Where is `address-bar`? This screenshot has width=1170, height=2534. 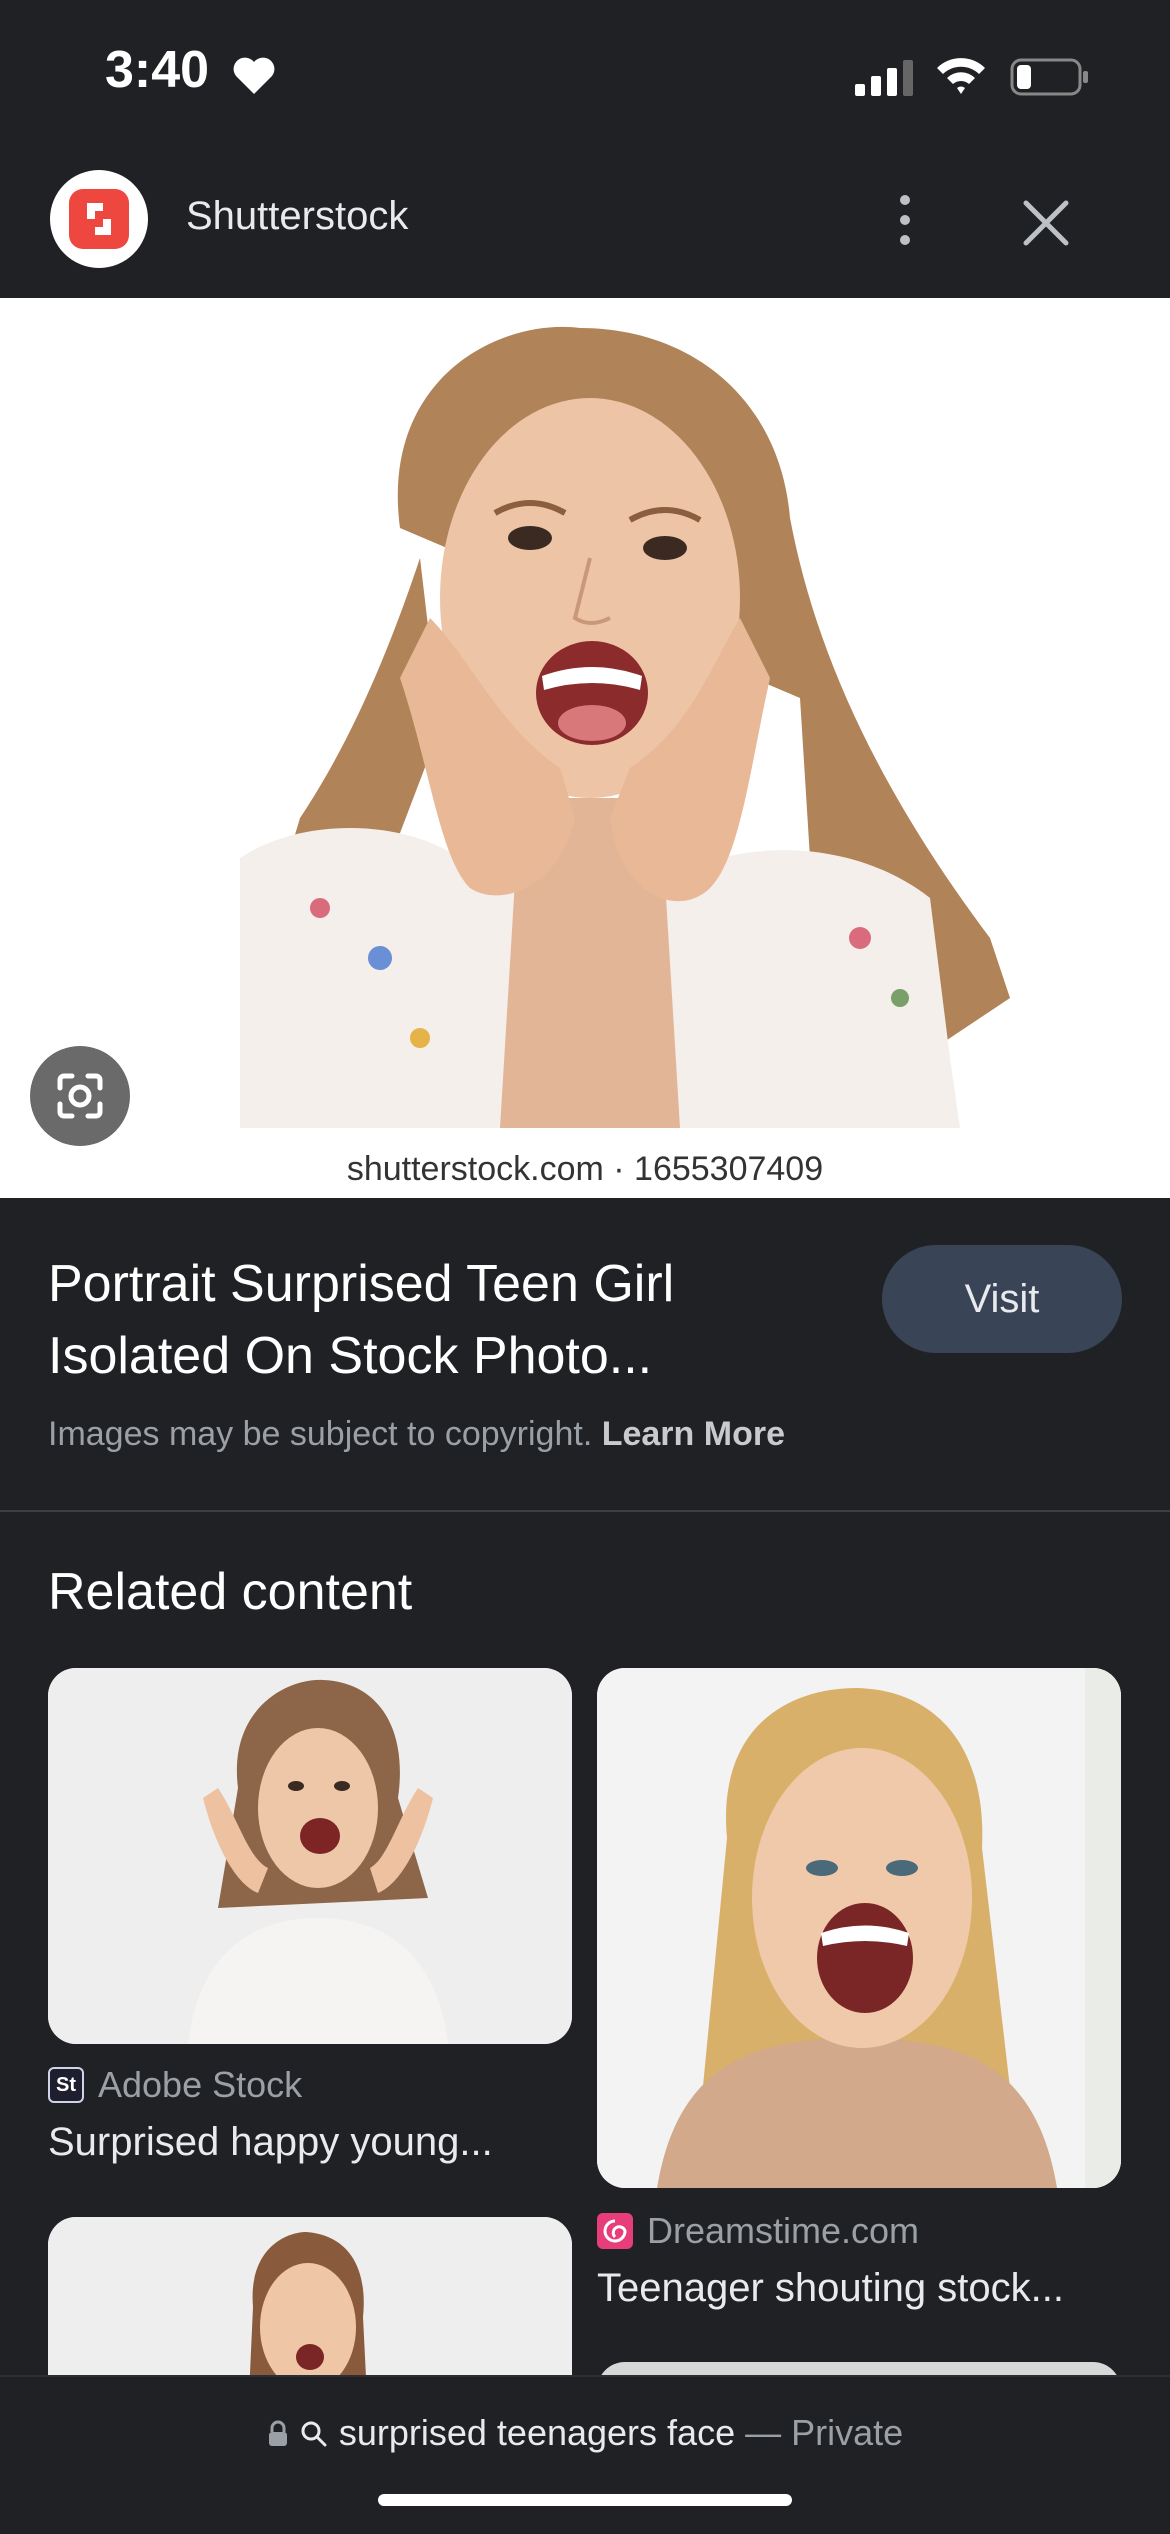 address-bar is located at coordinates (585, 2454).